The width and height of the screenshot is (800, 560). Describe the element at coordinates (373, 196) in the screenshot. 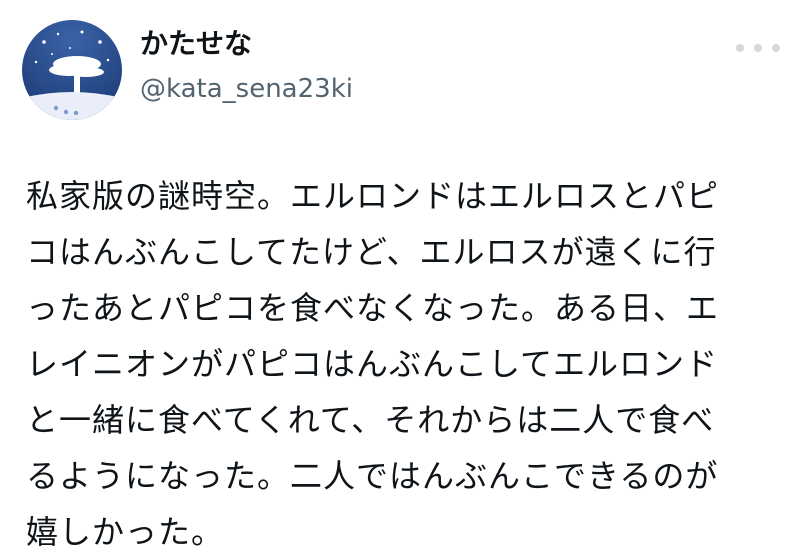

I see `post-text-line: 私家版の謎時空。エルロンドはエルロスとパピ` at that location.